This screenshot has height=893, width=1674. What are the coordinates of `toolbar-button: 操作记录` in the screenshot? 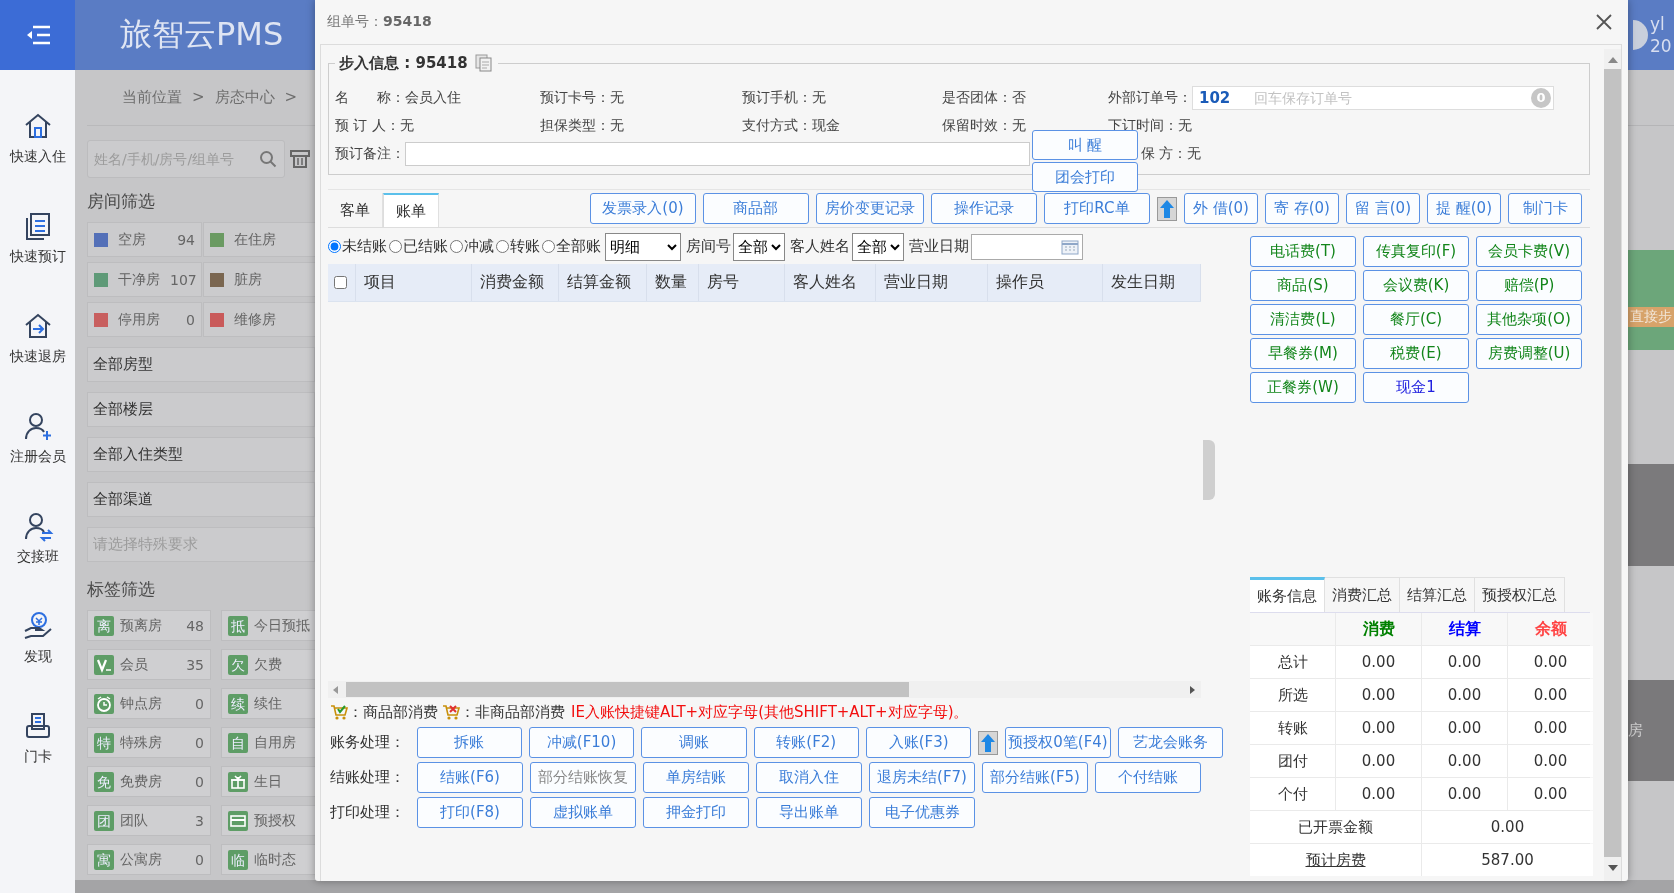 It's located at (983, 208).